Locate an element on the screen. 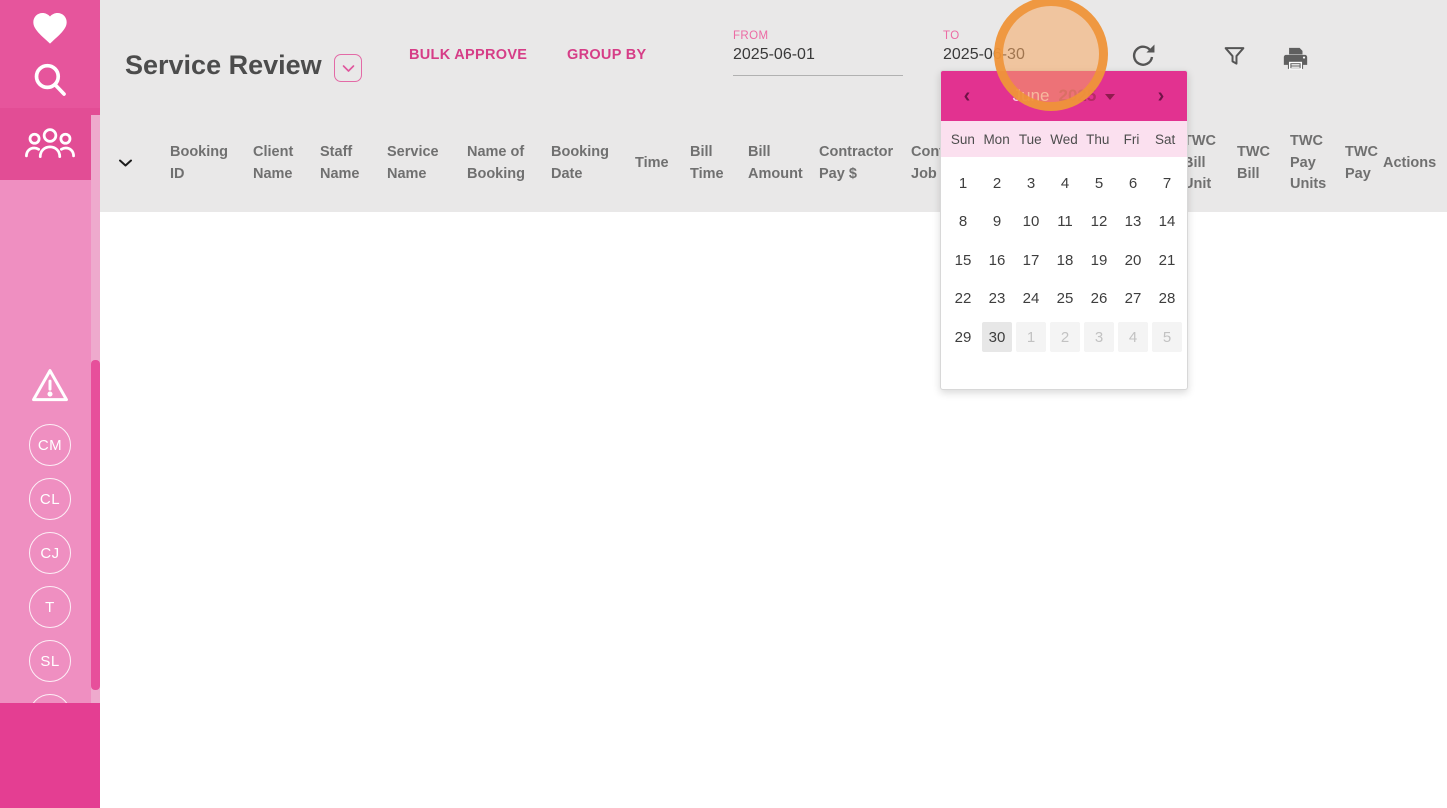  calendar-day: 13 is located at coordinates (1133, 222).